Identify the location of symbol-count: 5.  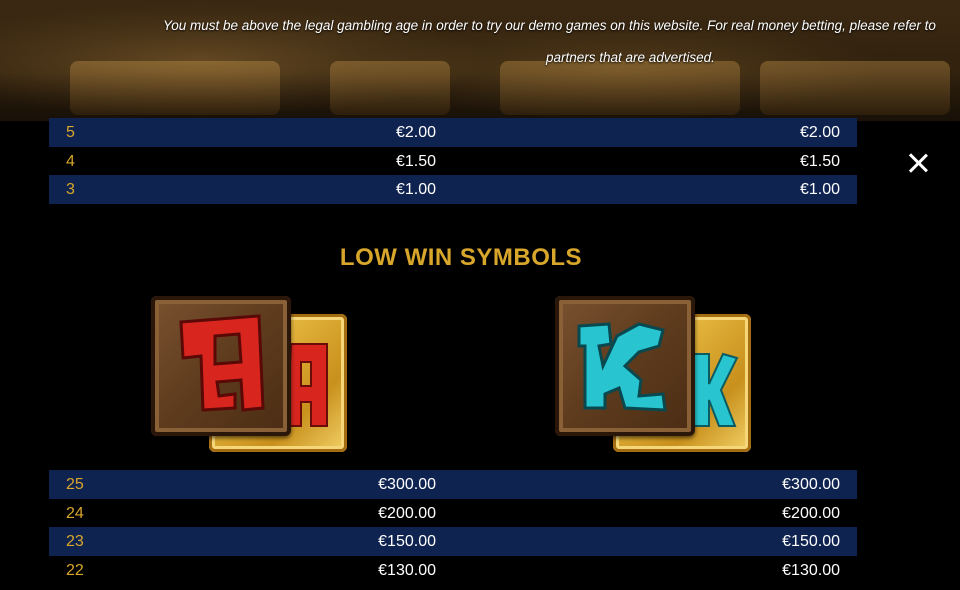
(70, 132).